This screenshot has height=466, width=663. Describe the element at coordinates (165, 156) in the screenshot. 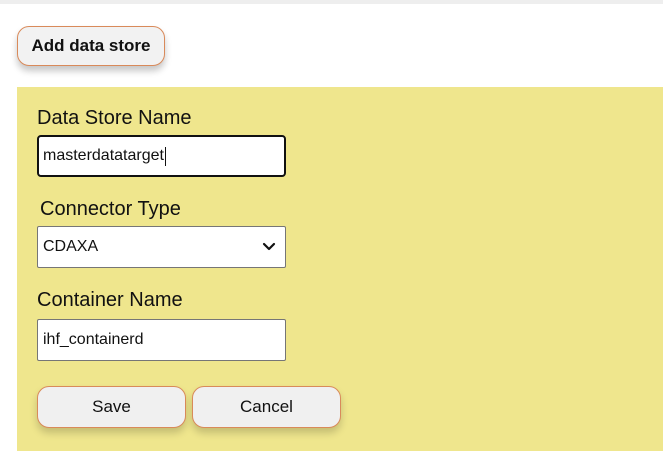

I see `text-cursor` at that location.